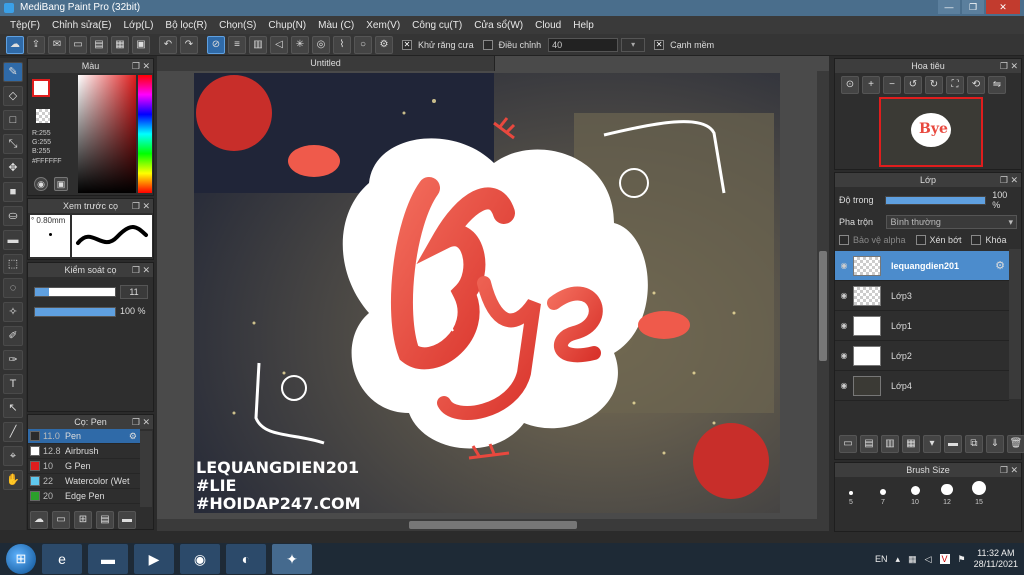 The height and width of the screenshot is (575, 1024). I want to click on adjust-input: 40, so click(583, 44).